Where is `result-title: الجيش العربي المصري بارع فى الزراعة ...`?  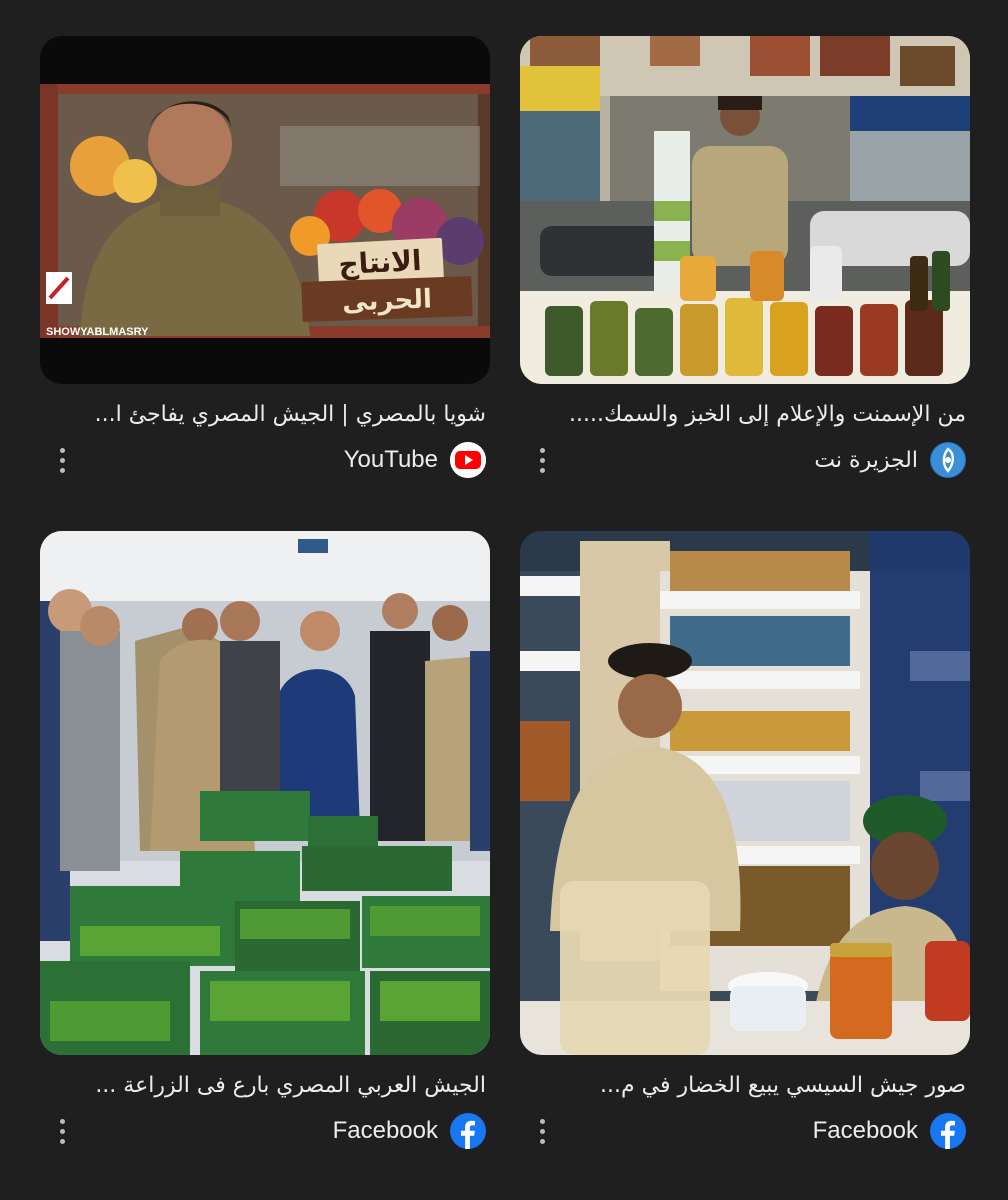 result-title: الجيش العربي المصري بارع فى الزراعة ... is located at coordinates (265, 1086).